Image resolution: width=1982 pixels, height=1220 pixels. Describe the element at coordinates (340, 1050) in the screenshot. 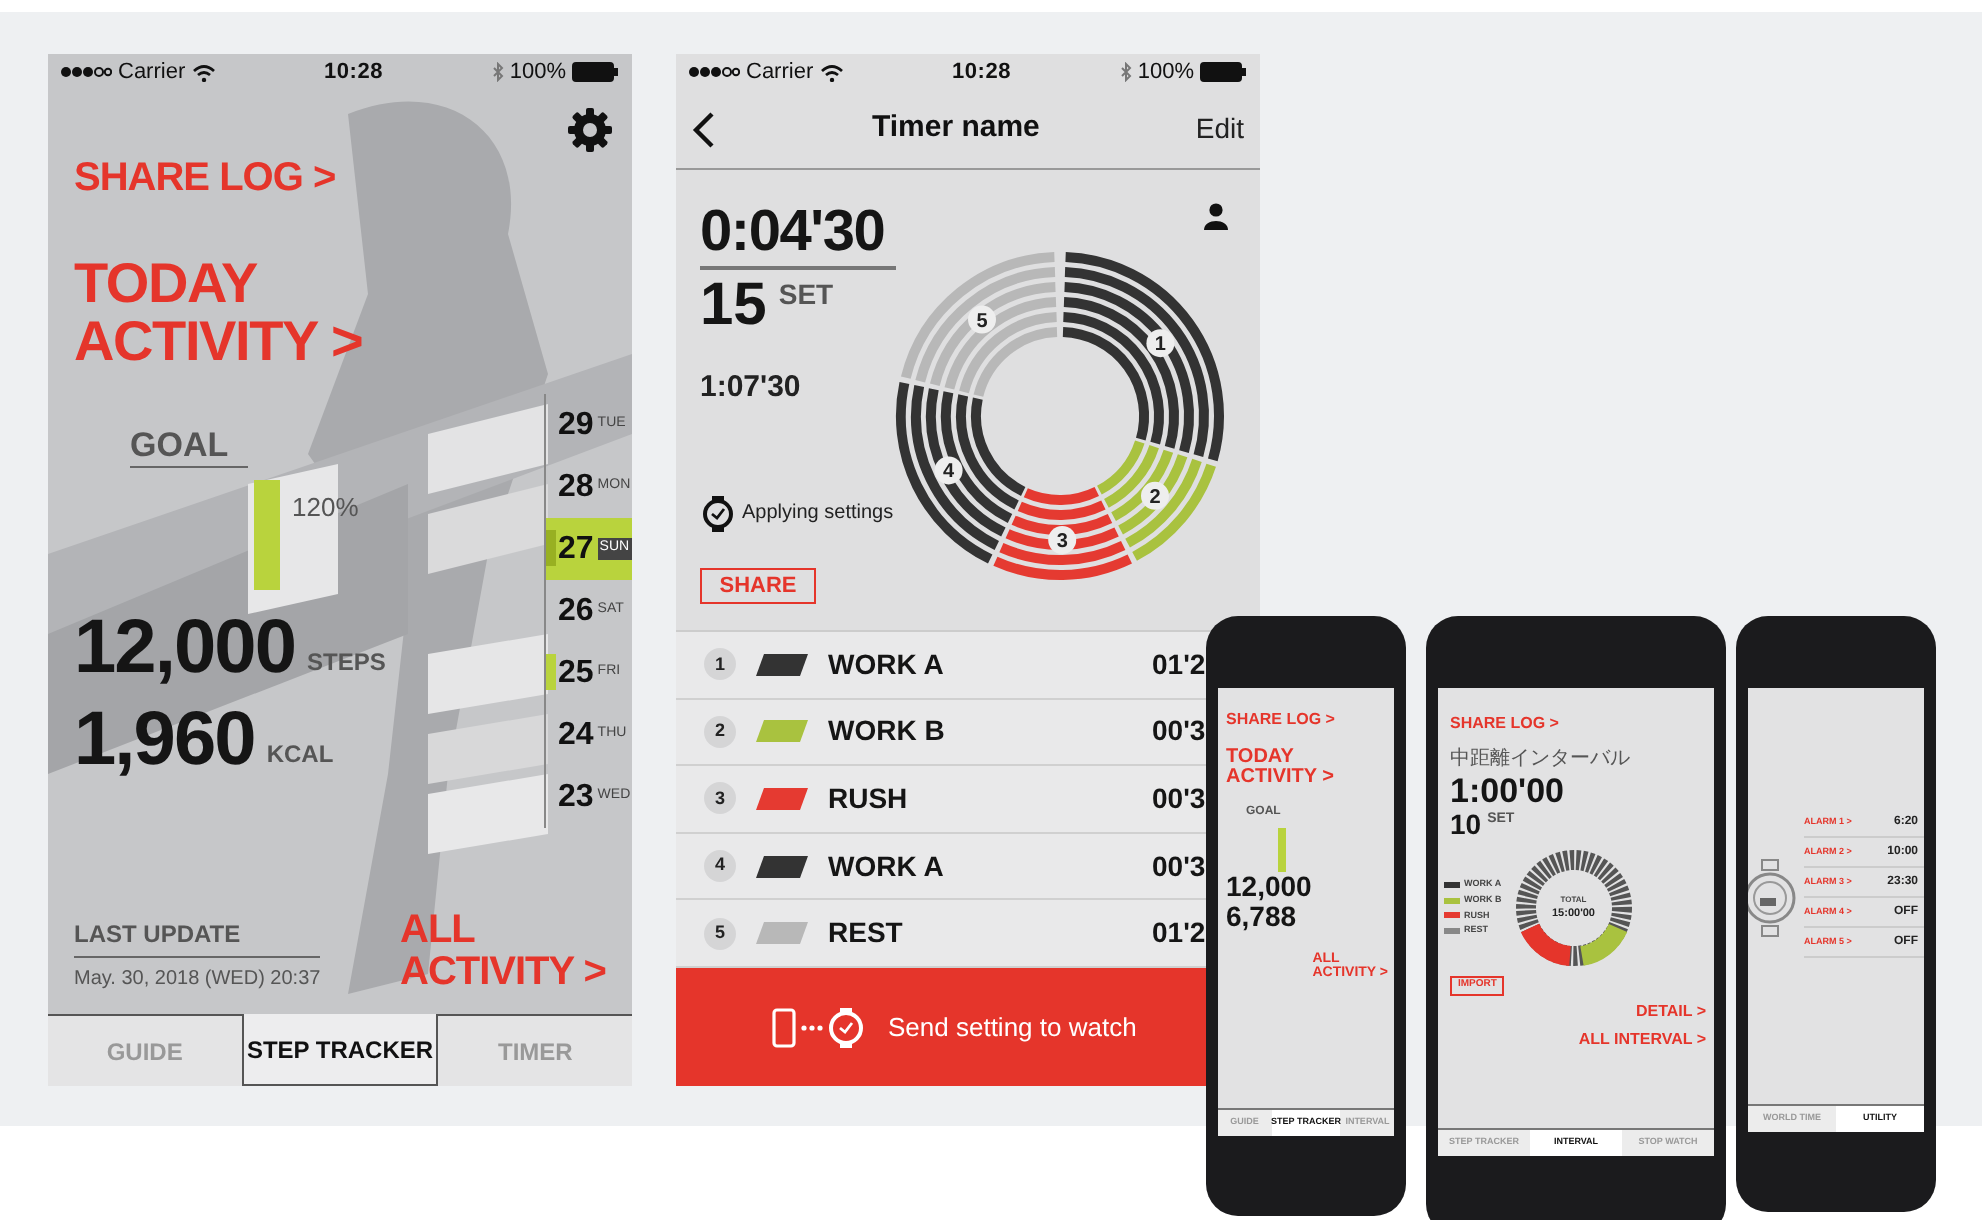

I see `tab: STEP TRACKER` at that location.